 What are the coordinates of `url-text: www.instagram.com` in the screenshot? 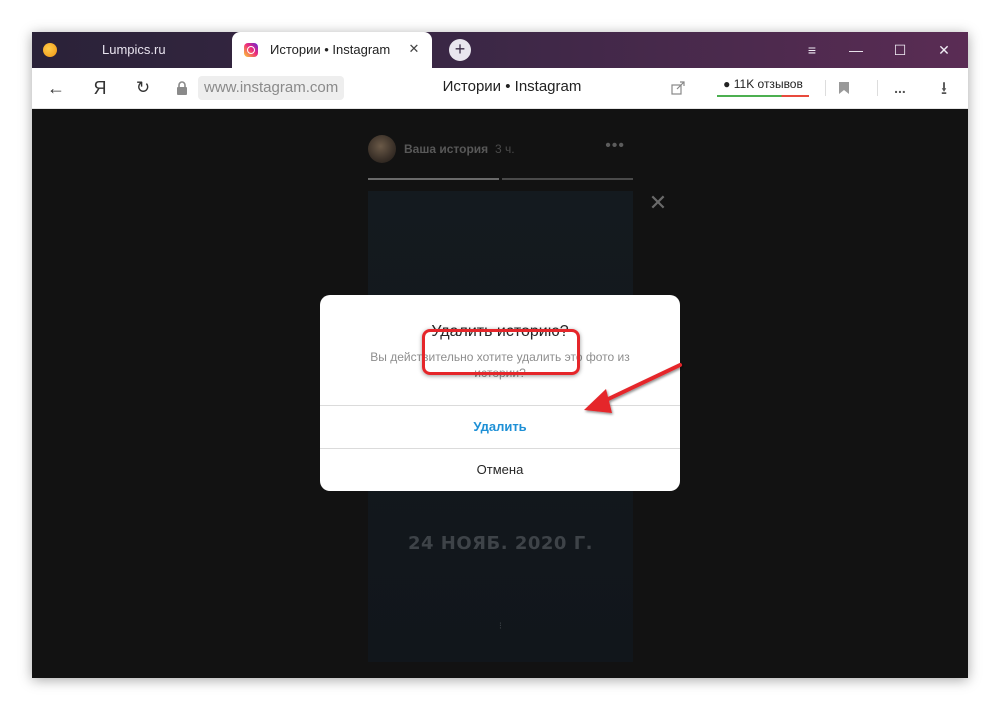 It's located at (271, 88).